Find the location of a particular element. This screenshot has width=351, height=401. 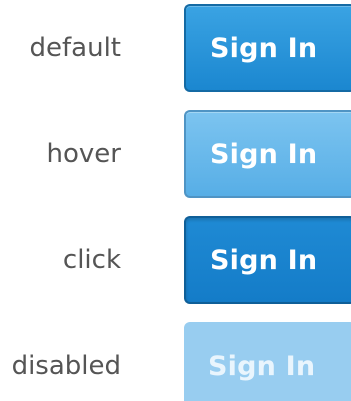

state-label-hover: hover is located at coordinates (83, 154).